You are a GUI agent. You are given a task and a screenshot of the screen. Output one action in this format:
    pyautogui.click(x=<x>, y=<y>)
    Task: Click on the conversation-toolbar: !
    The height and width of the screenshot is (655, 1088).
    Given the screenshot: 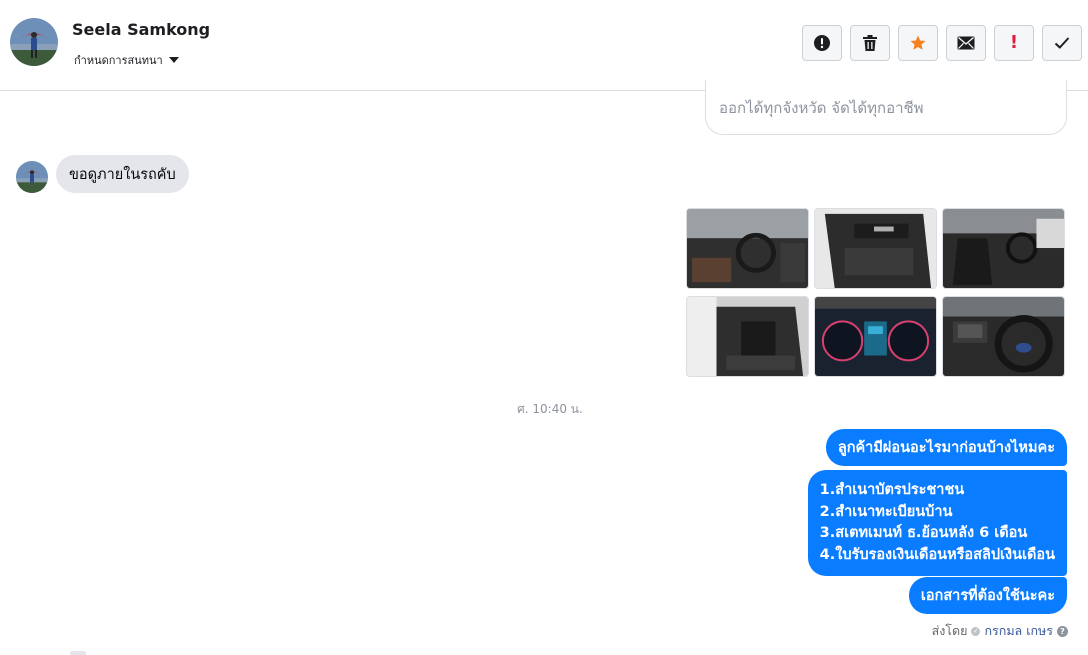 What is the action you would take?
    pyautogui.click(x=942, y=43)
    